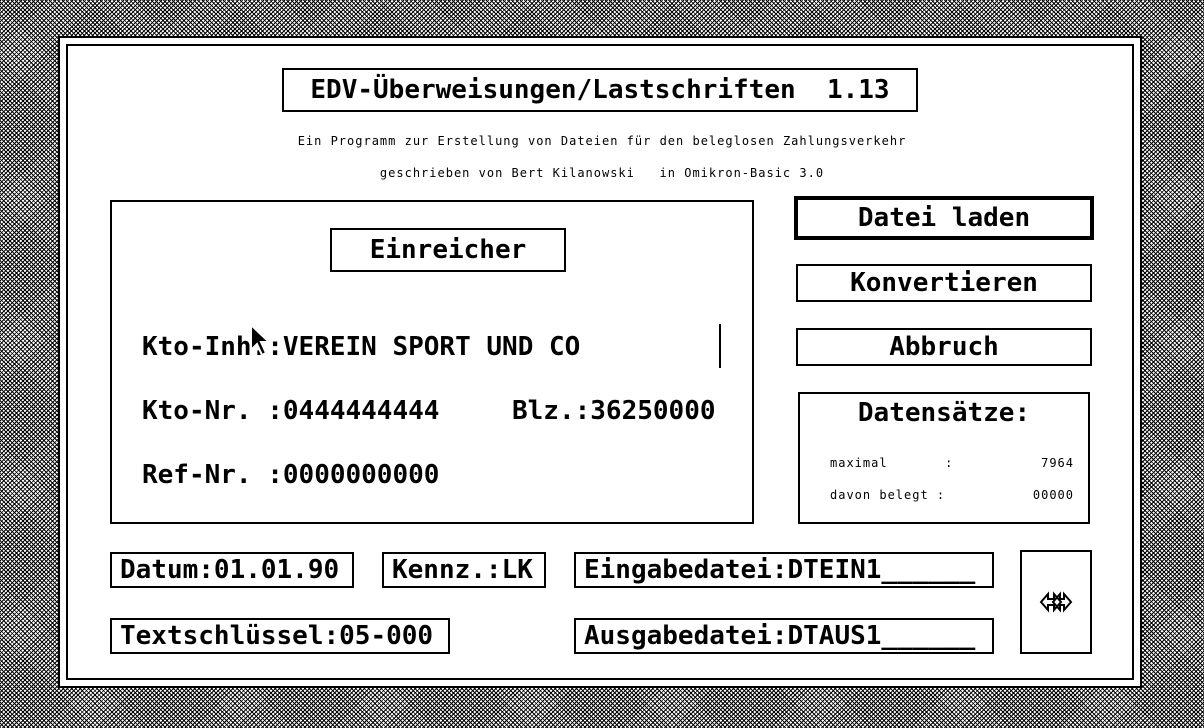 The height and width of the screenshot is (728, 1204). I want to click on blz-value: 36250000, so click(652, 411).